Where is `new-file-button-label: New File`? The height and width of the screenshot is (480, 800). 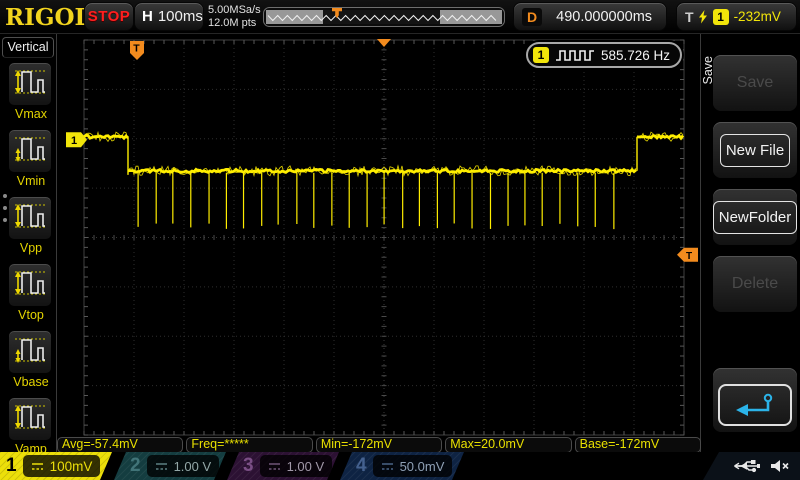
new-file-button-label: New File is located at coordinates (755, 150).